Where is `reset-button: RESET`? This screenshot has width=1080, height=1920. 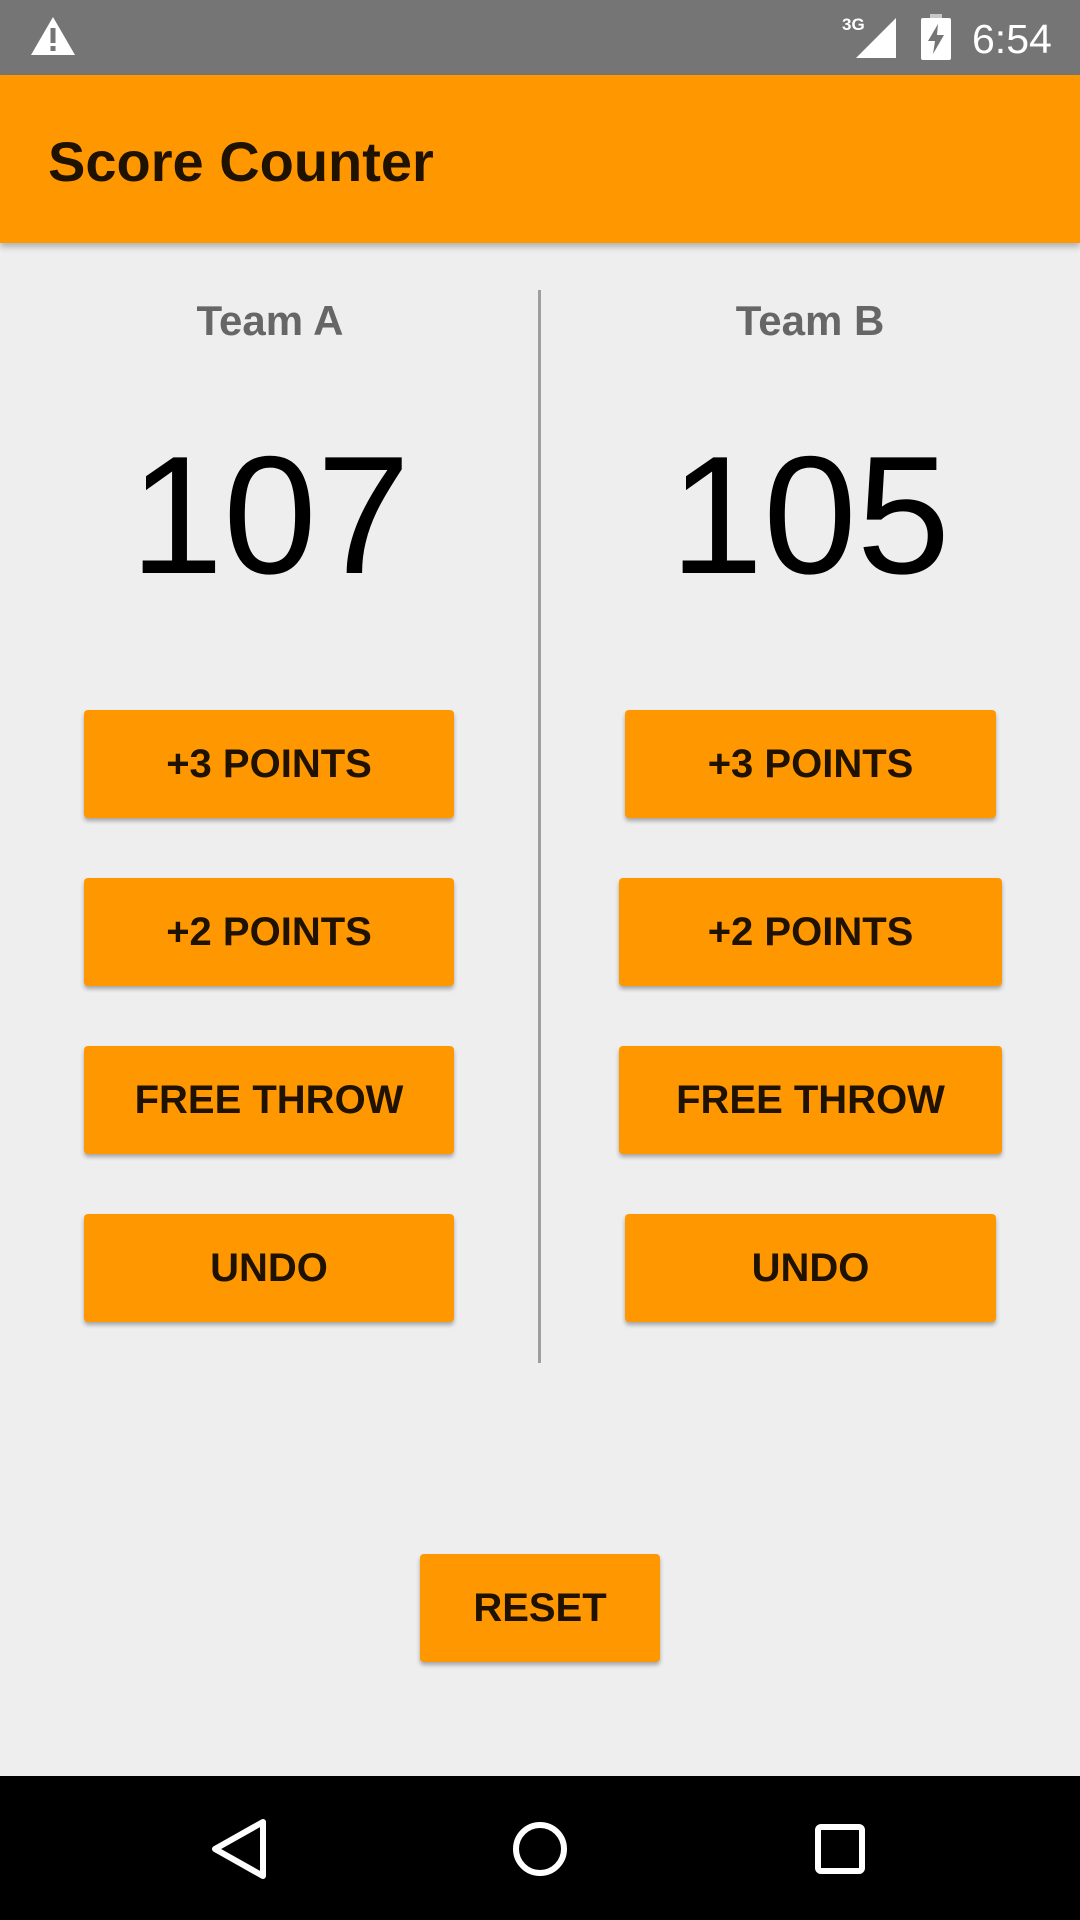
reset-button: RESET is located at coordinates (540, 1608).